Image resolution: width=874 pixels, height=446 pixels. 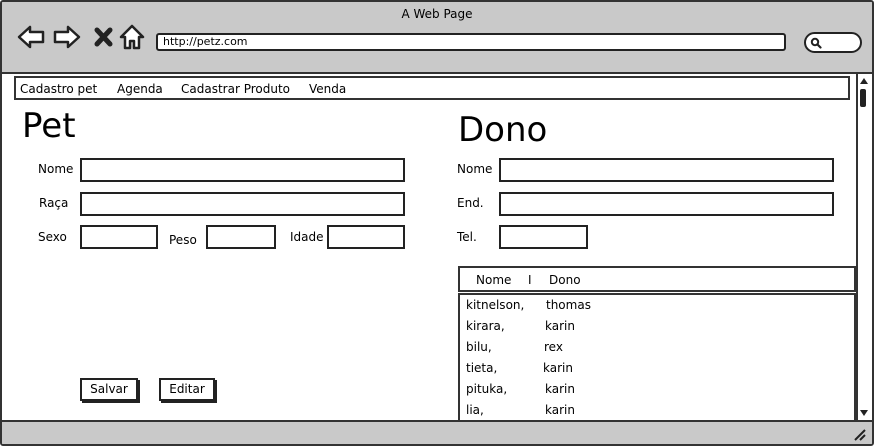 What do you see at coordinates (132, 37) in the screenshot?
I see `home-icon` at bounding box center [132, 37].